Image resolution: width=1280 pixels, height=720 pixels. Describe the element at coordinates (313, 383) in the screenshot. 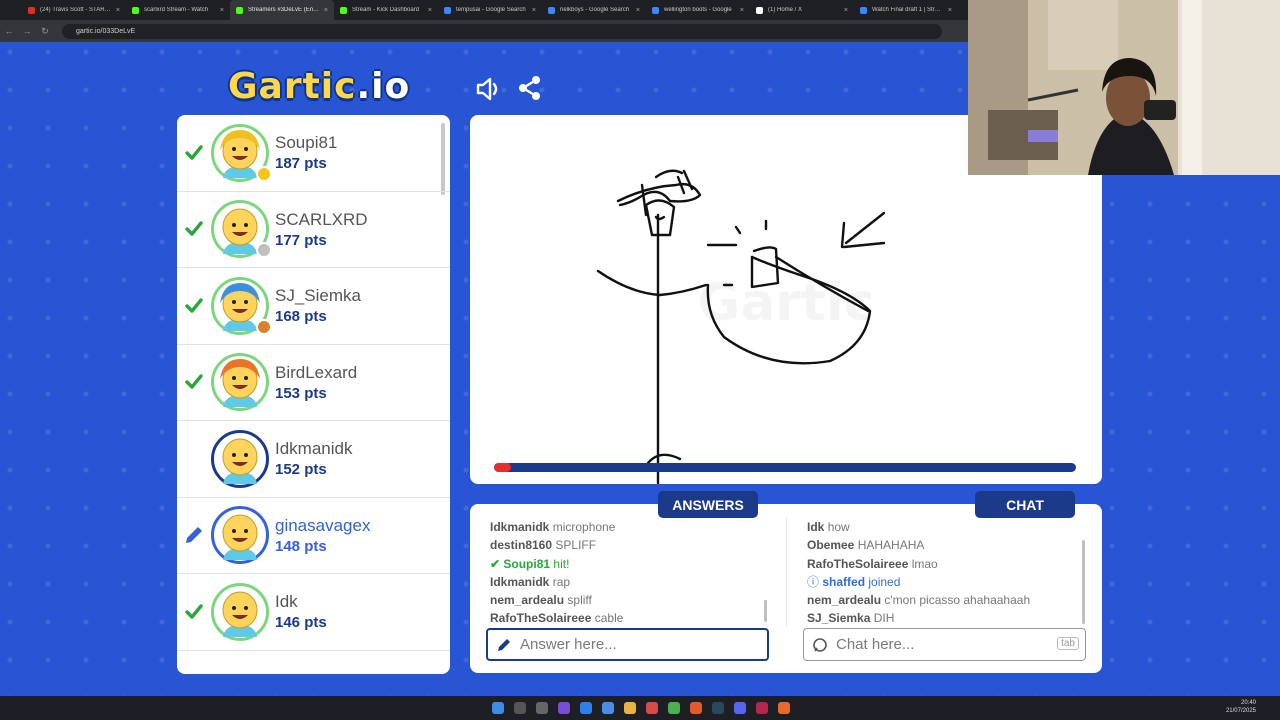

I see `player-row: BirdLexard 153 pts` at that location.